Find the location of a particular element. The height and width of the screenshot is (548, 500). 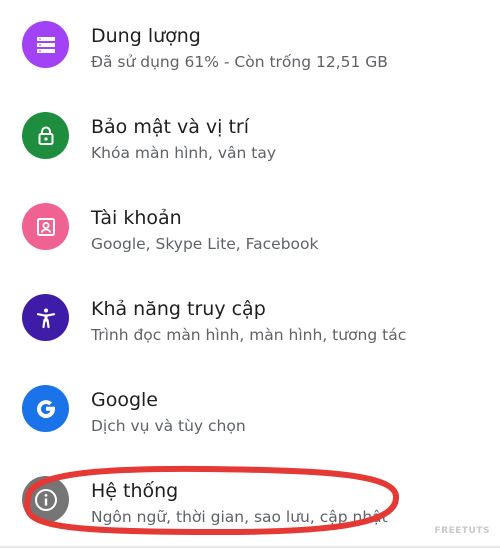

google-g-icon is located at coordinates (45, 408).